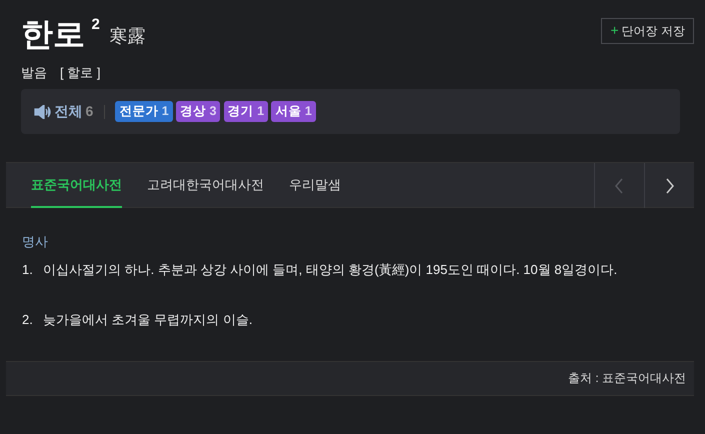  I want to click on sense-number: 1., so click(28, 269).